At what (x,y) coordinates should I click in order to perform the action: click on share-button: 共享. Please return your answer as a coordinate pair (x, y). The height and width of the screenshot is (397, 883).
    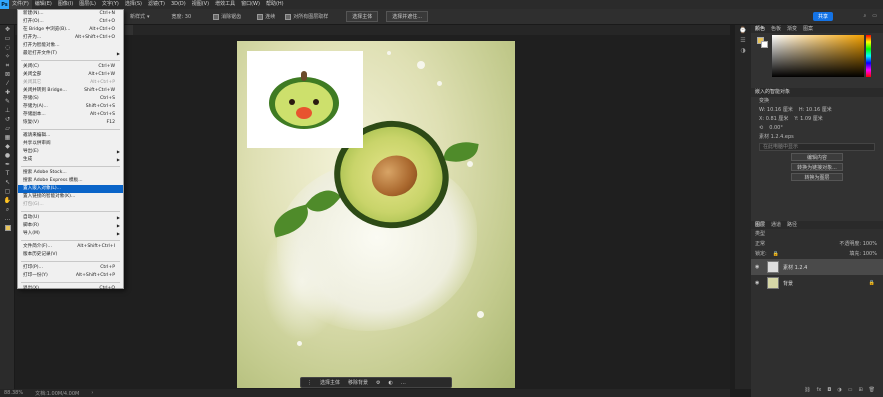
    Looking at the image, I should click on (822, 16).